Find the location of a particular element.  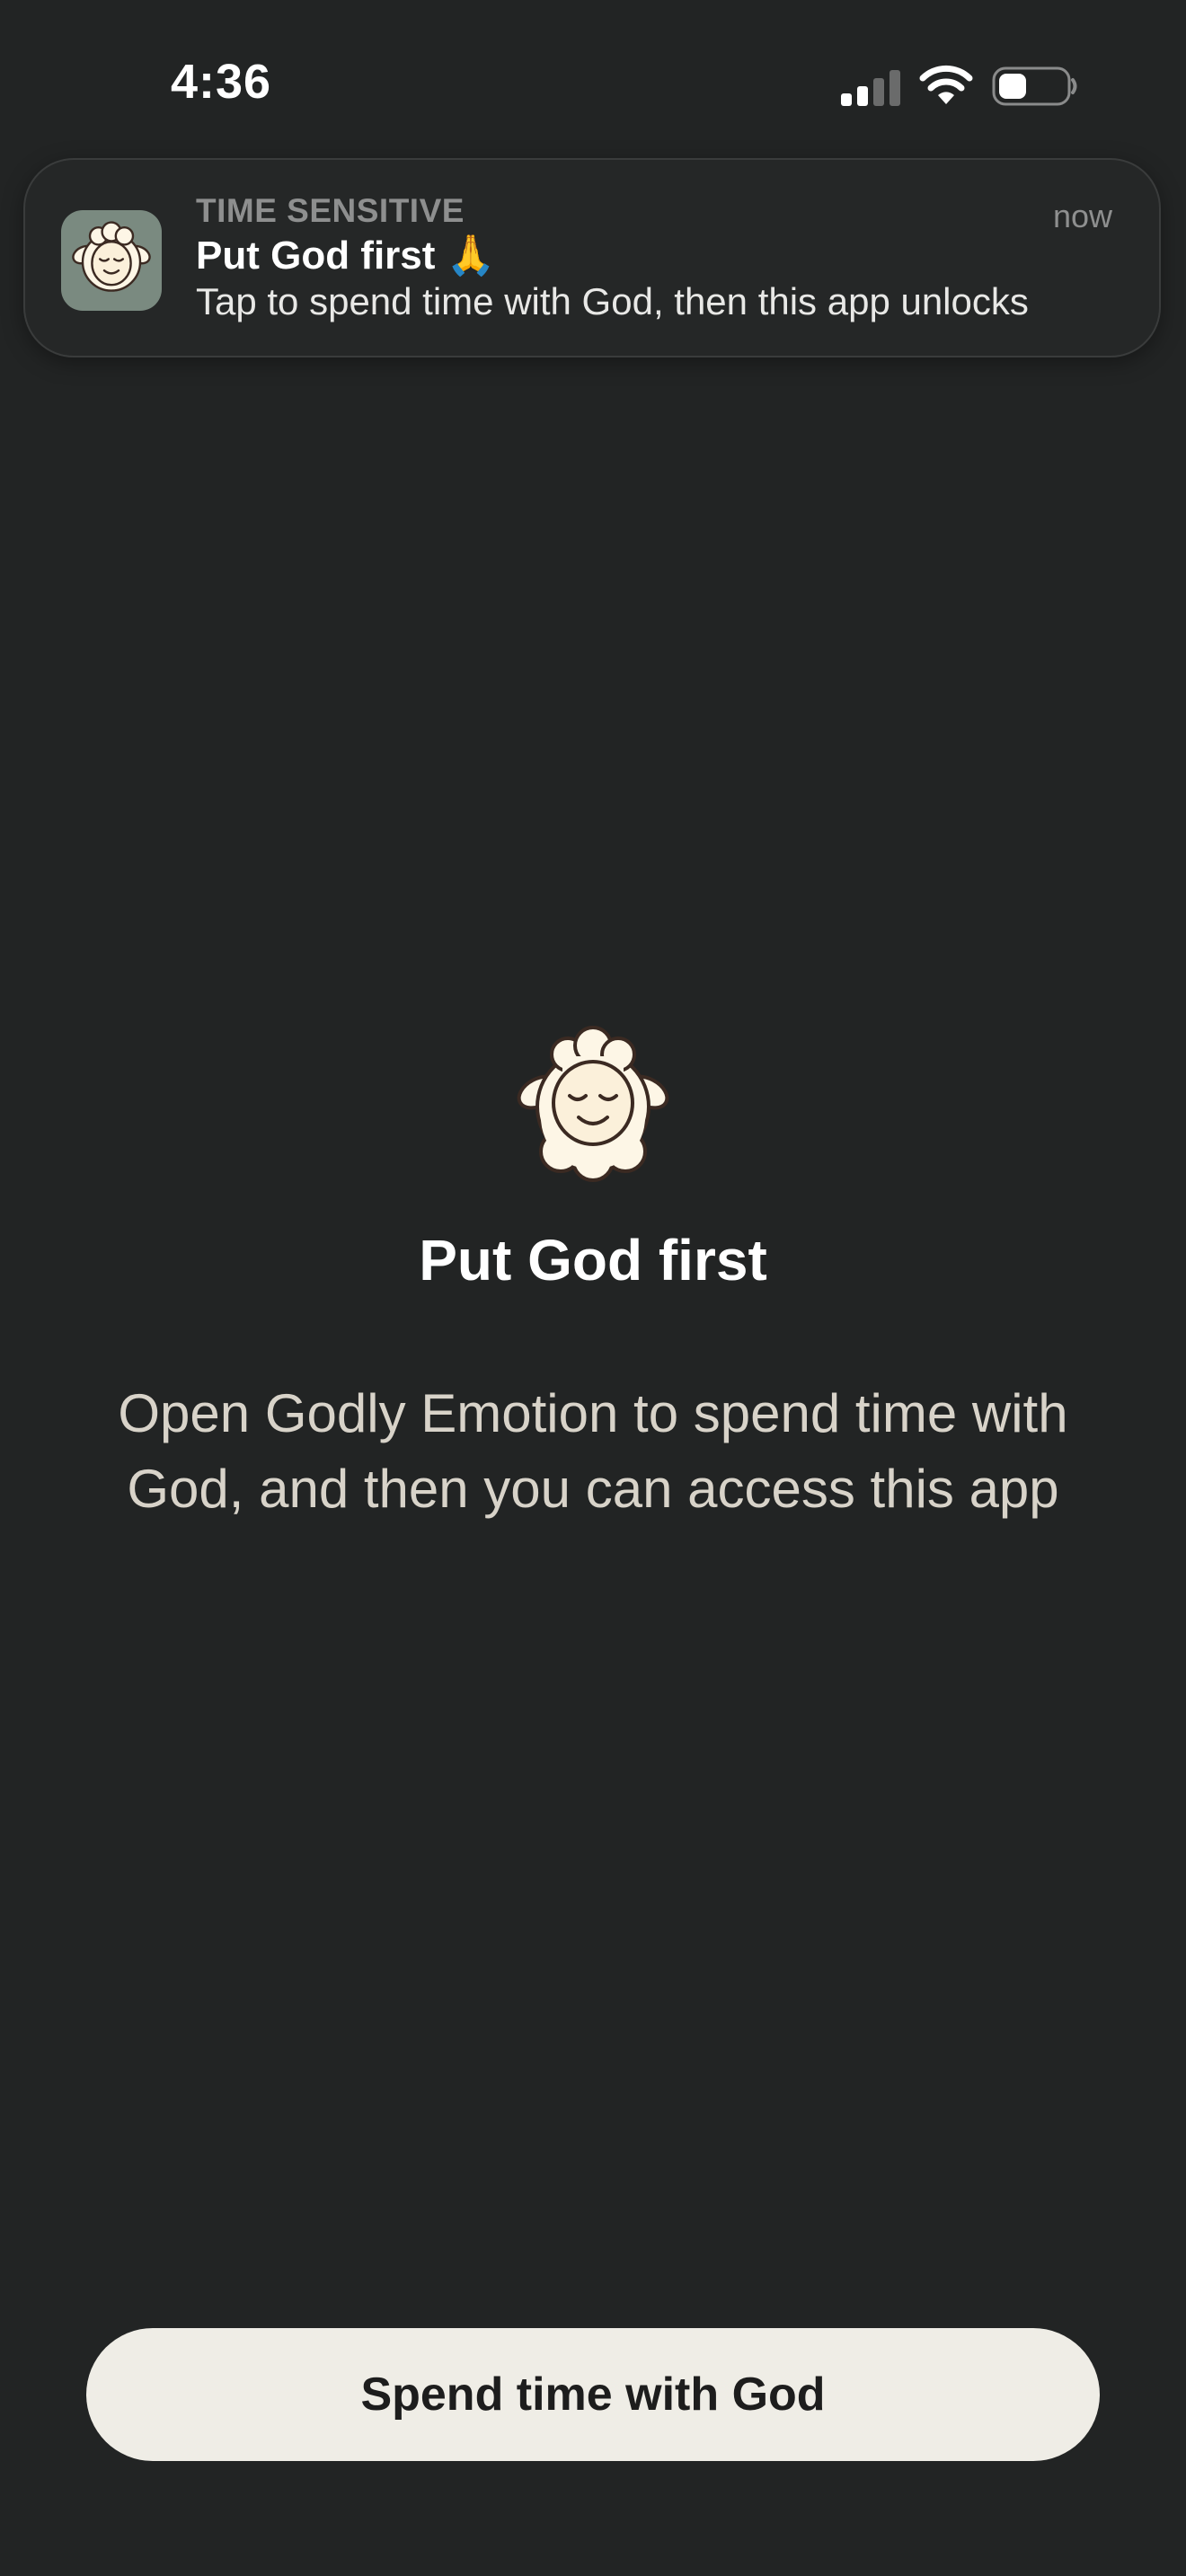

page-title: Put God first is located at coordinates (593, 1260).